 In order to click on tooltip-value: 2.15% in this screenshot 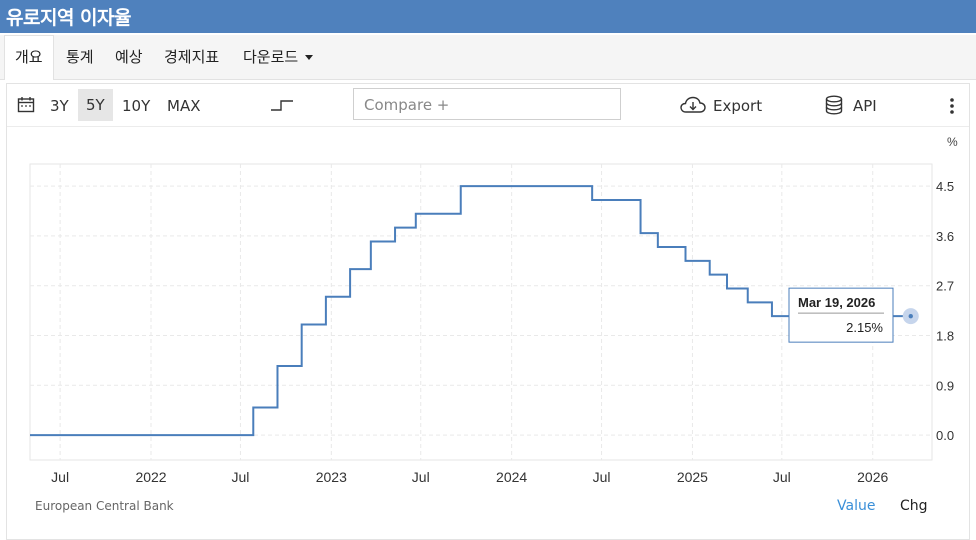, I will do `click(864, 327)`.